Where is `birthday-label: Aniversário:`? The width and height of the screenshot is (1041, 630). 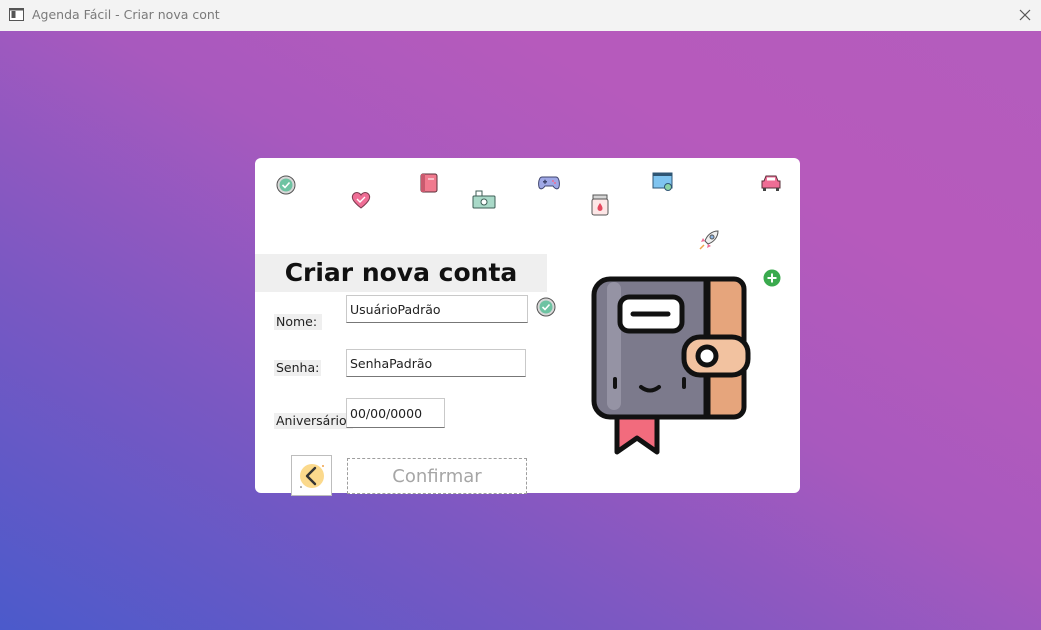 birthday-label: Aniversário: is located at coordinates (313, 421).